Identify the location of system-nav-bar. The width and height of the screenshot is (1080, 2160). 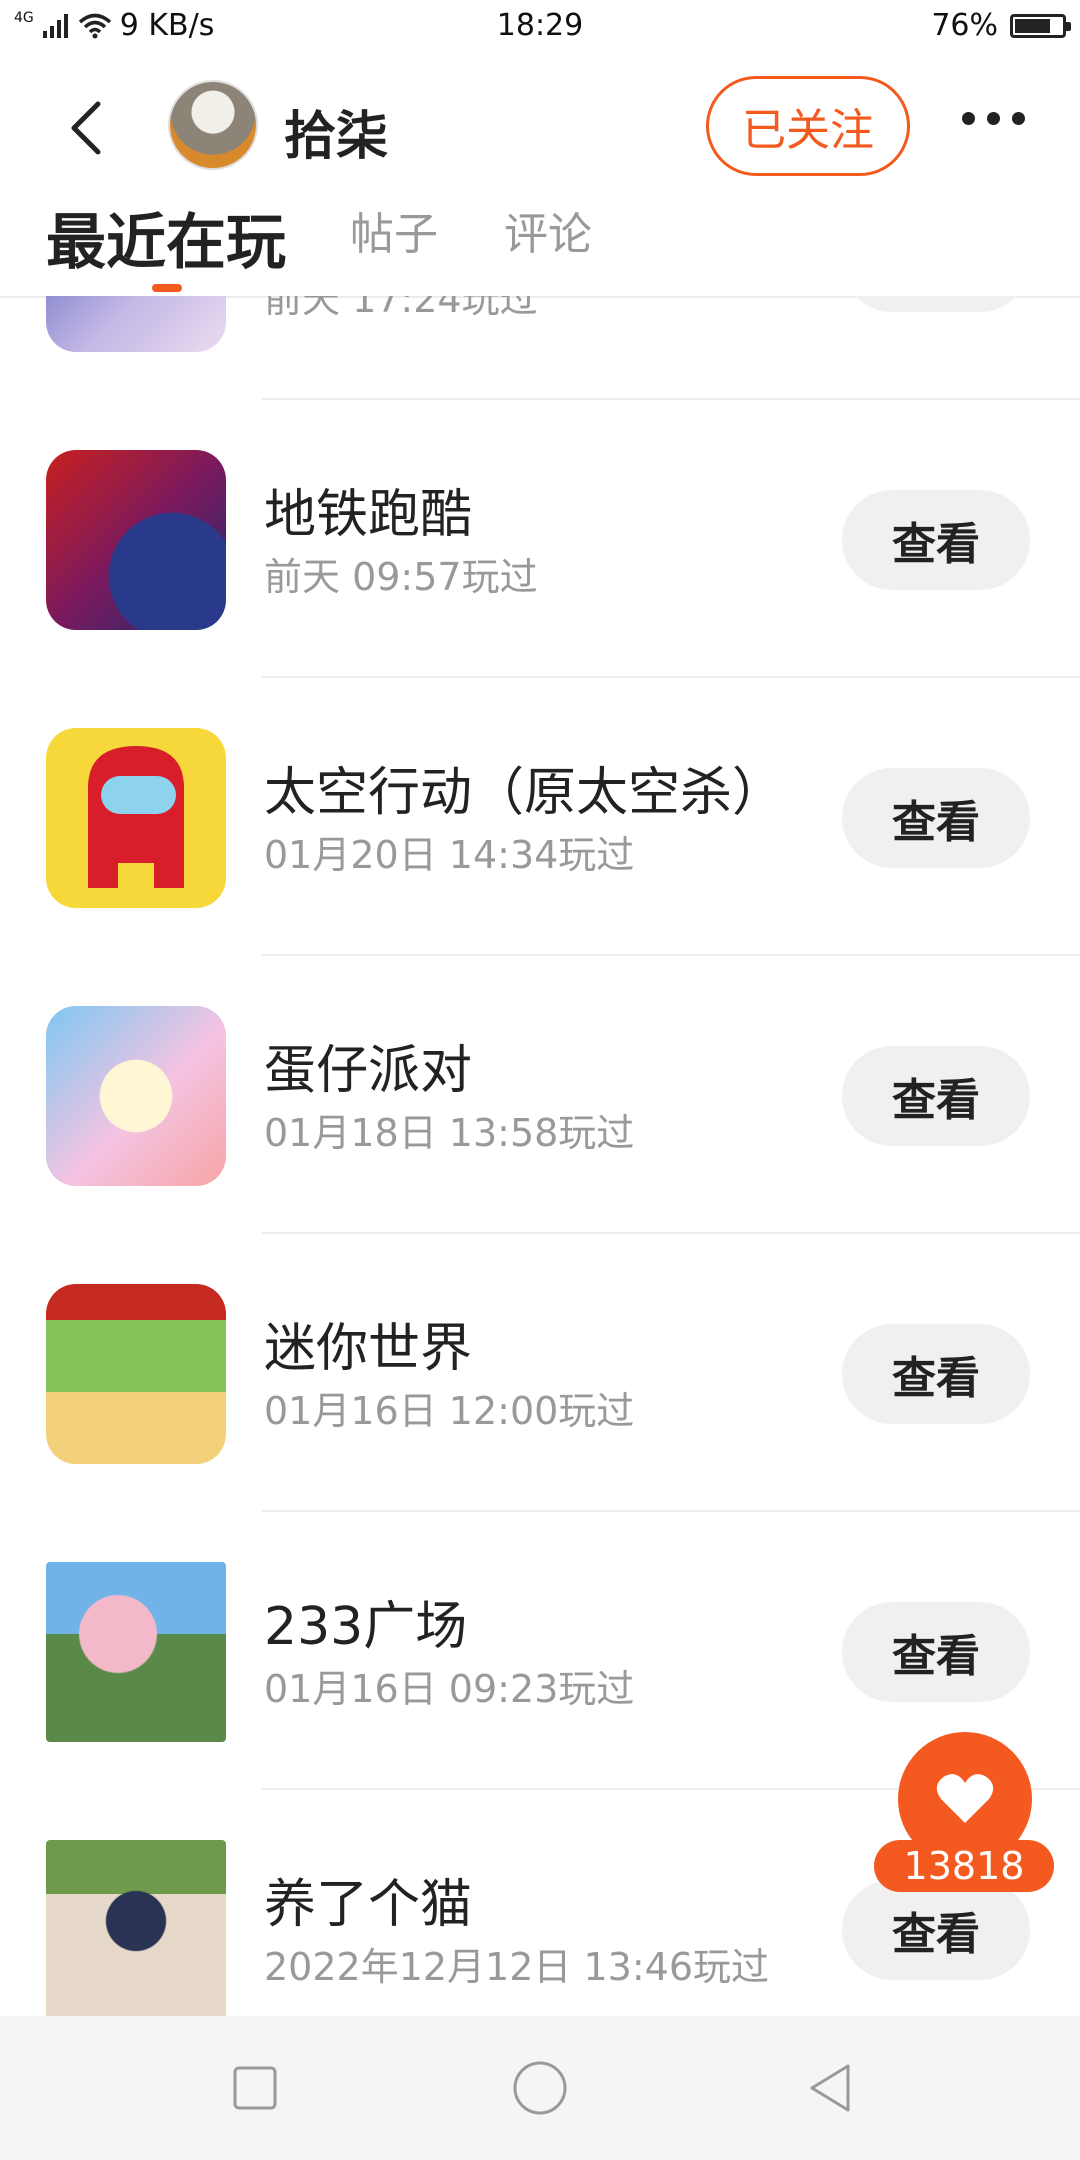
(540, 2088).